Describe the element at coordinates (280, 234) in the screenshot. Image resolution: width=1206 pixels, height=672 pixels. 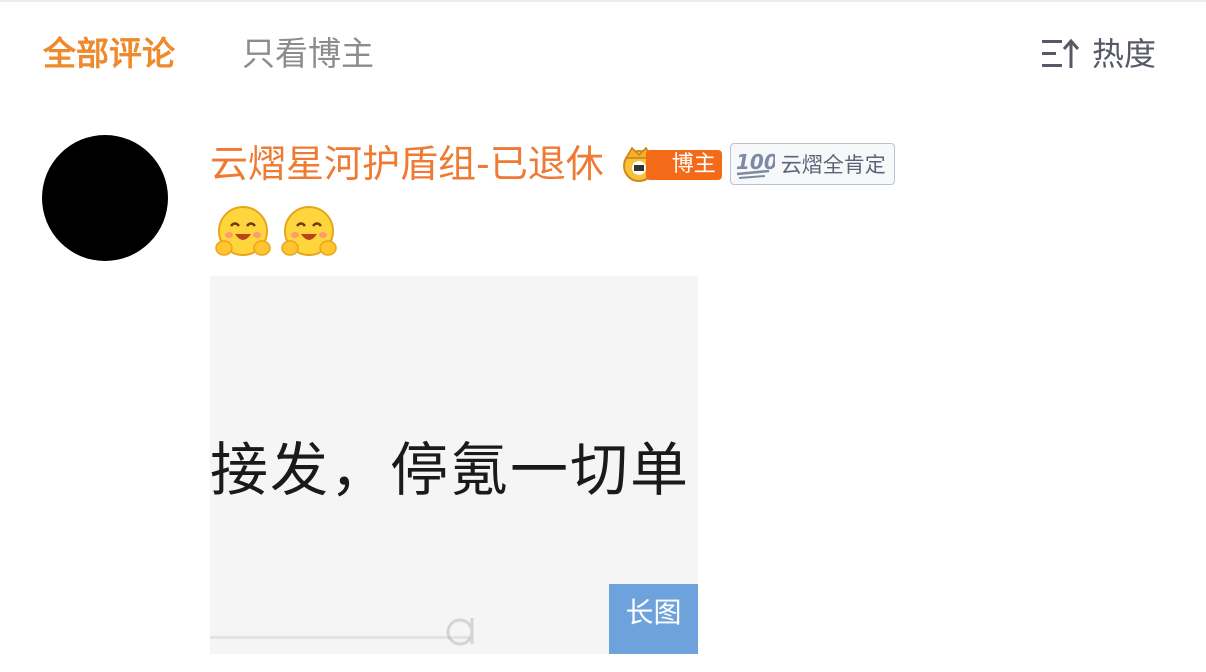
I see `comment-text` at that location.